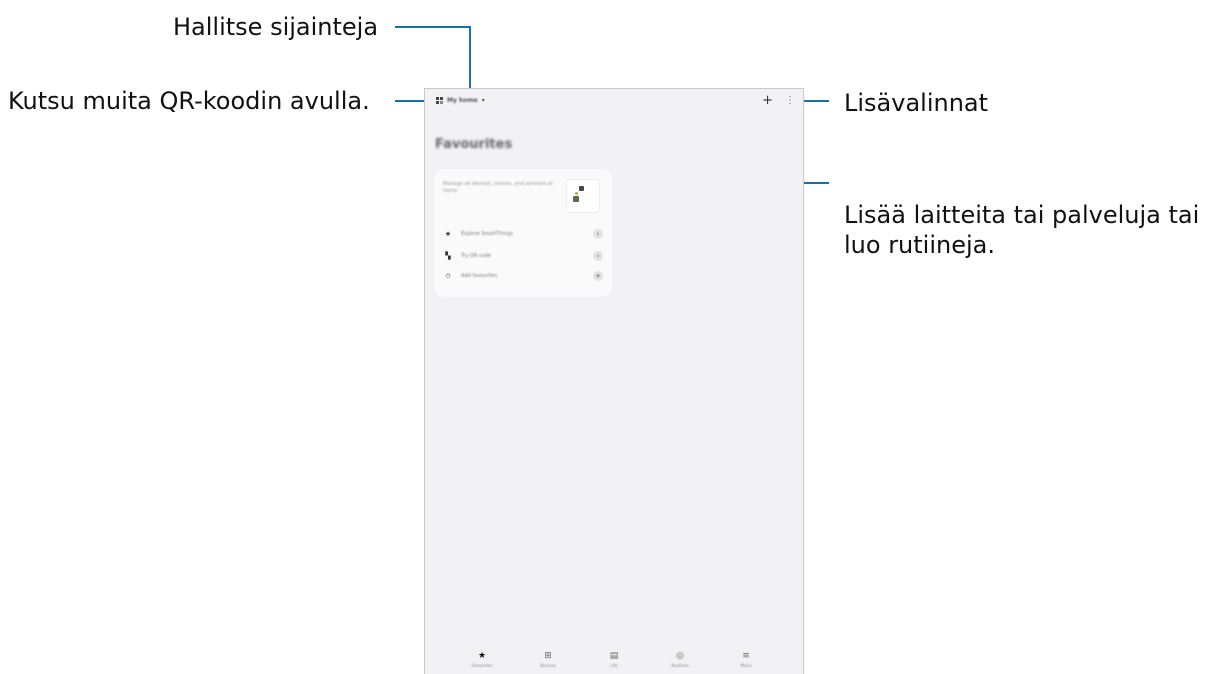  Describe the element at coordinates (919, 245) in the screenshot. I see `callout-add-devices-line2: luo rutiineja.` at that location.